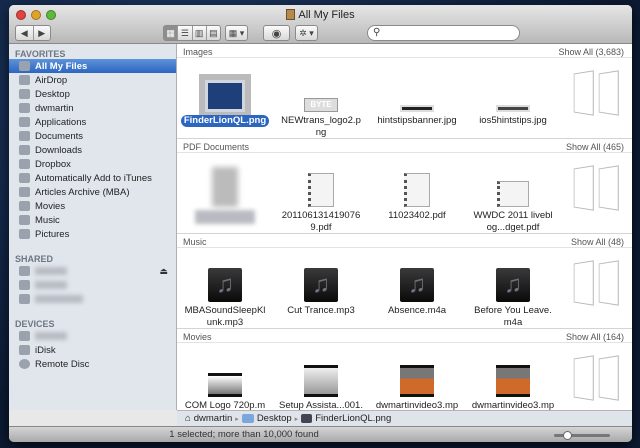 This screenshot has width=640, height=448. I want to click on sidebar-item-label: Movies, so click(50, 206).